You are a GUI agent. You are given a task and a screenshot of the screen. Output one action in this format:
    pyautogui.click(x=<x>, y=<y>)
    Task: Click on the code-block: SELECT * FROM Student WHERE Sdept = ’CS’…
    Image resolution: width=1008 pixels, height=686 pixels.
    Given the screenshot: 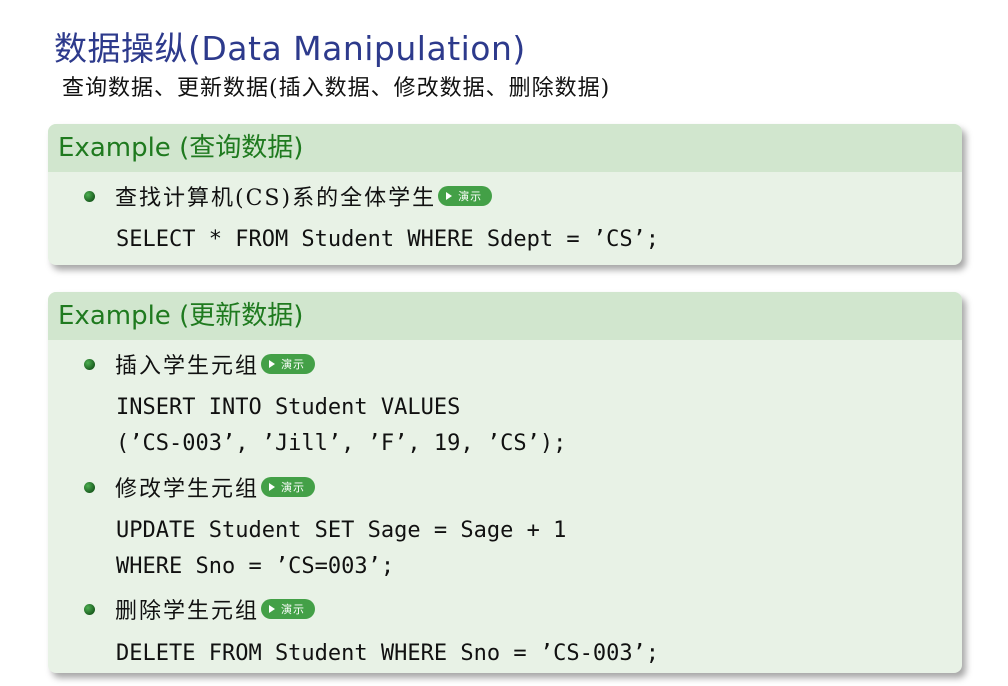 What is the action you would take?
    pyautogui.click(x=387, y=240)
    